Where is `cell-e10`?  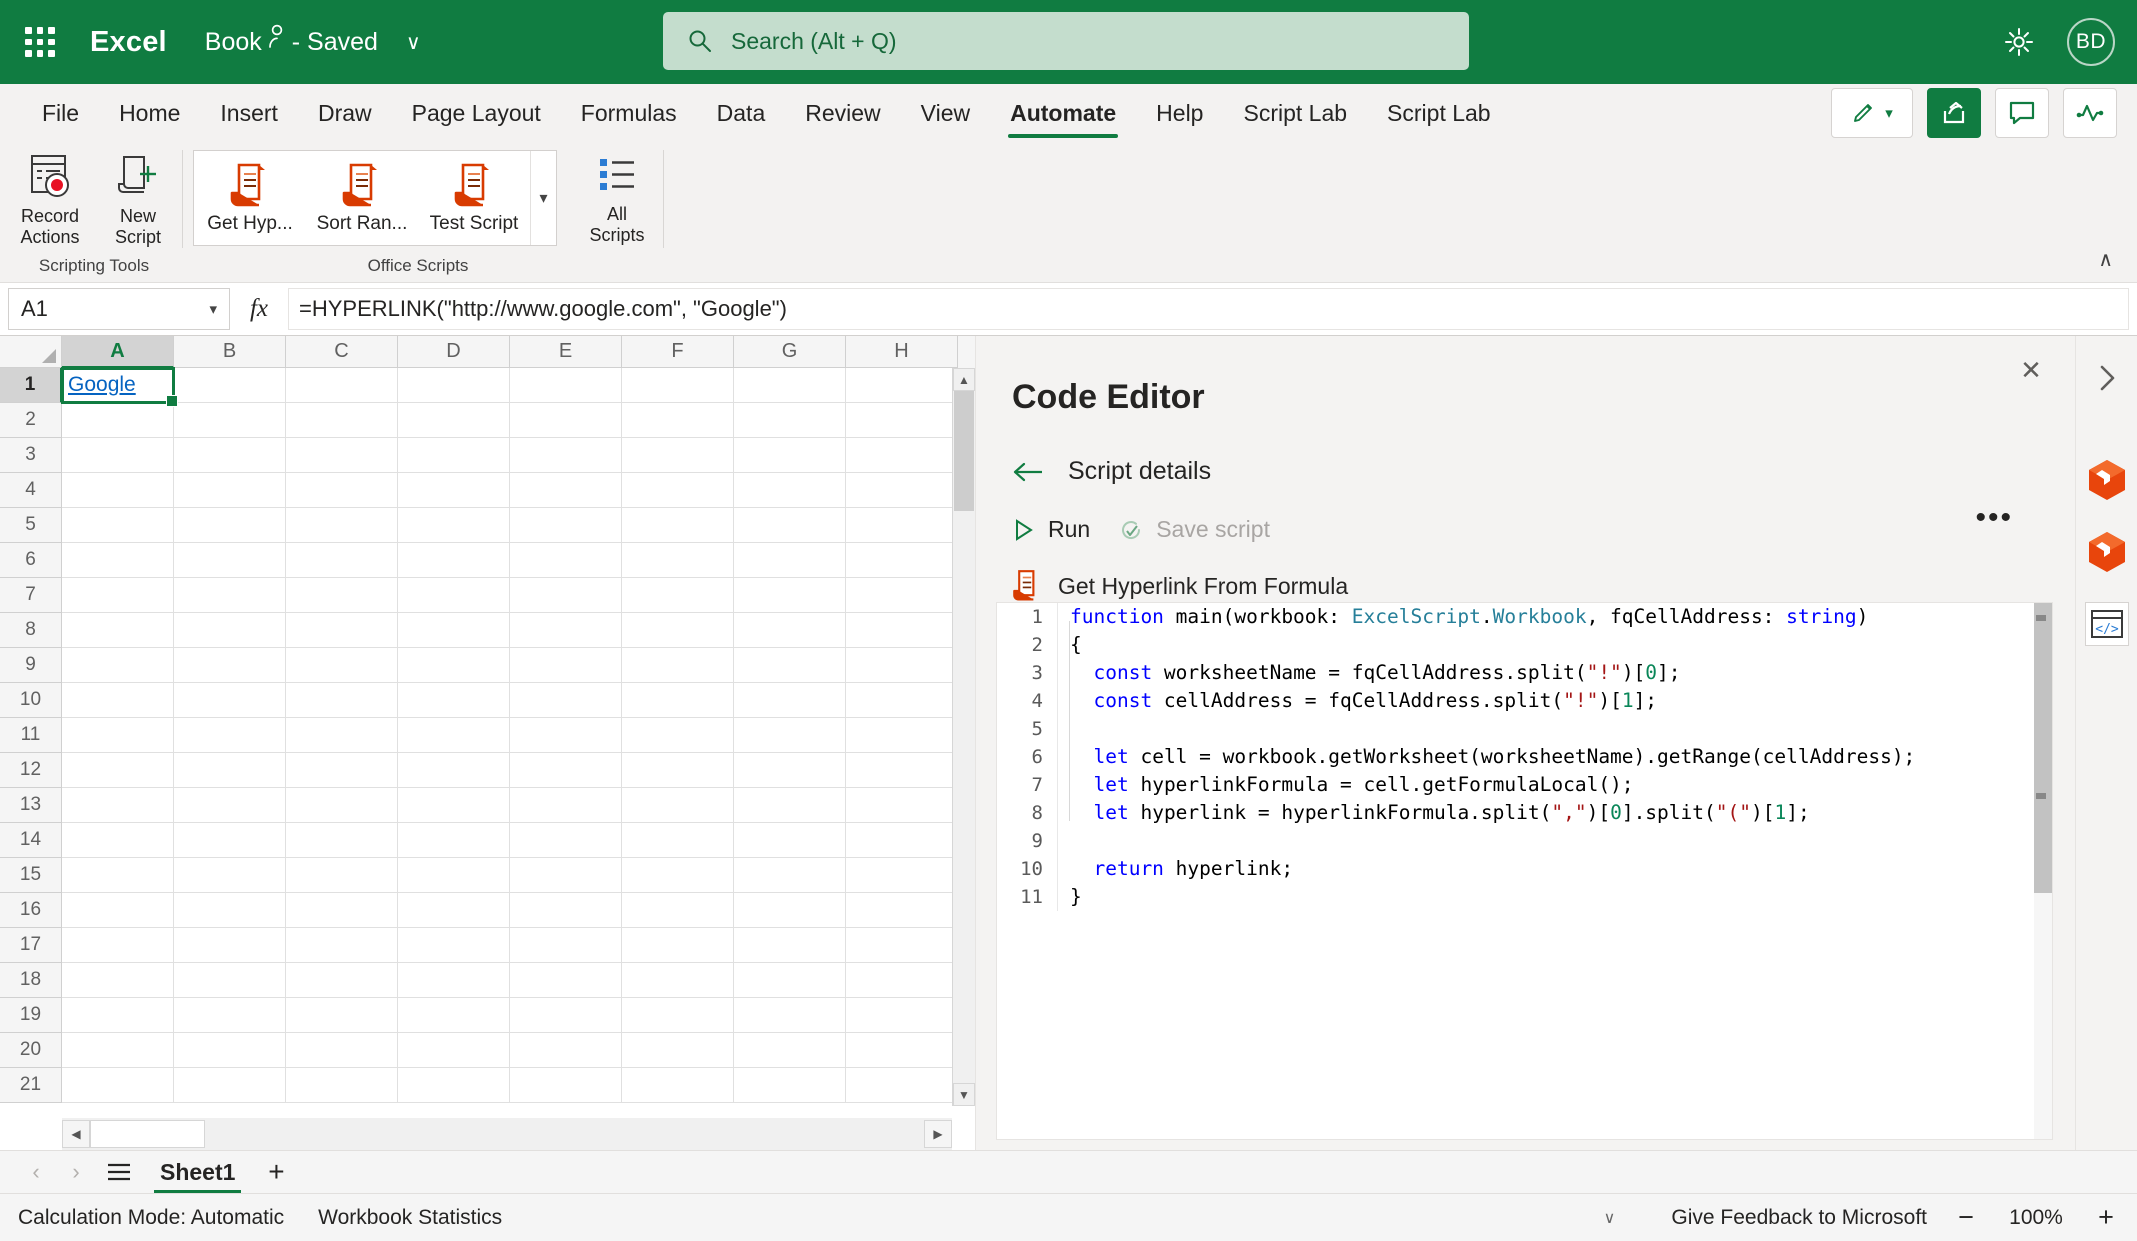 cell-e10 is located at coordinates (566, 700).